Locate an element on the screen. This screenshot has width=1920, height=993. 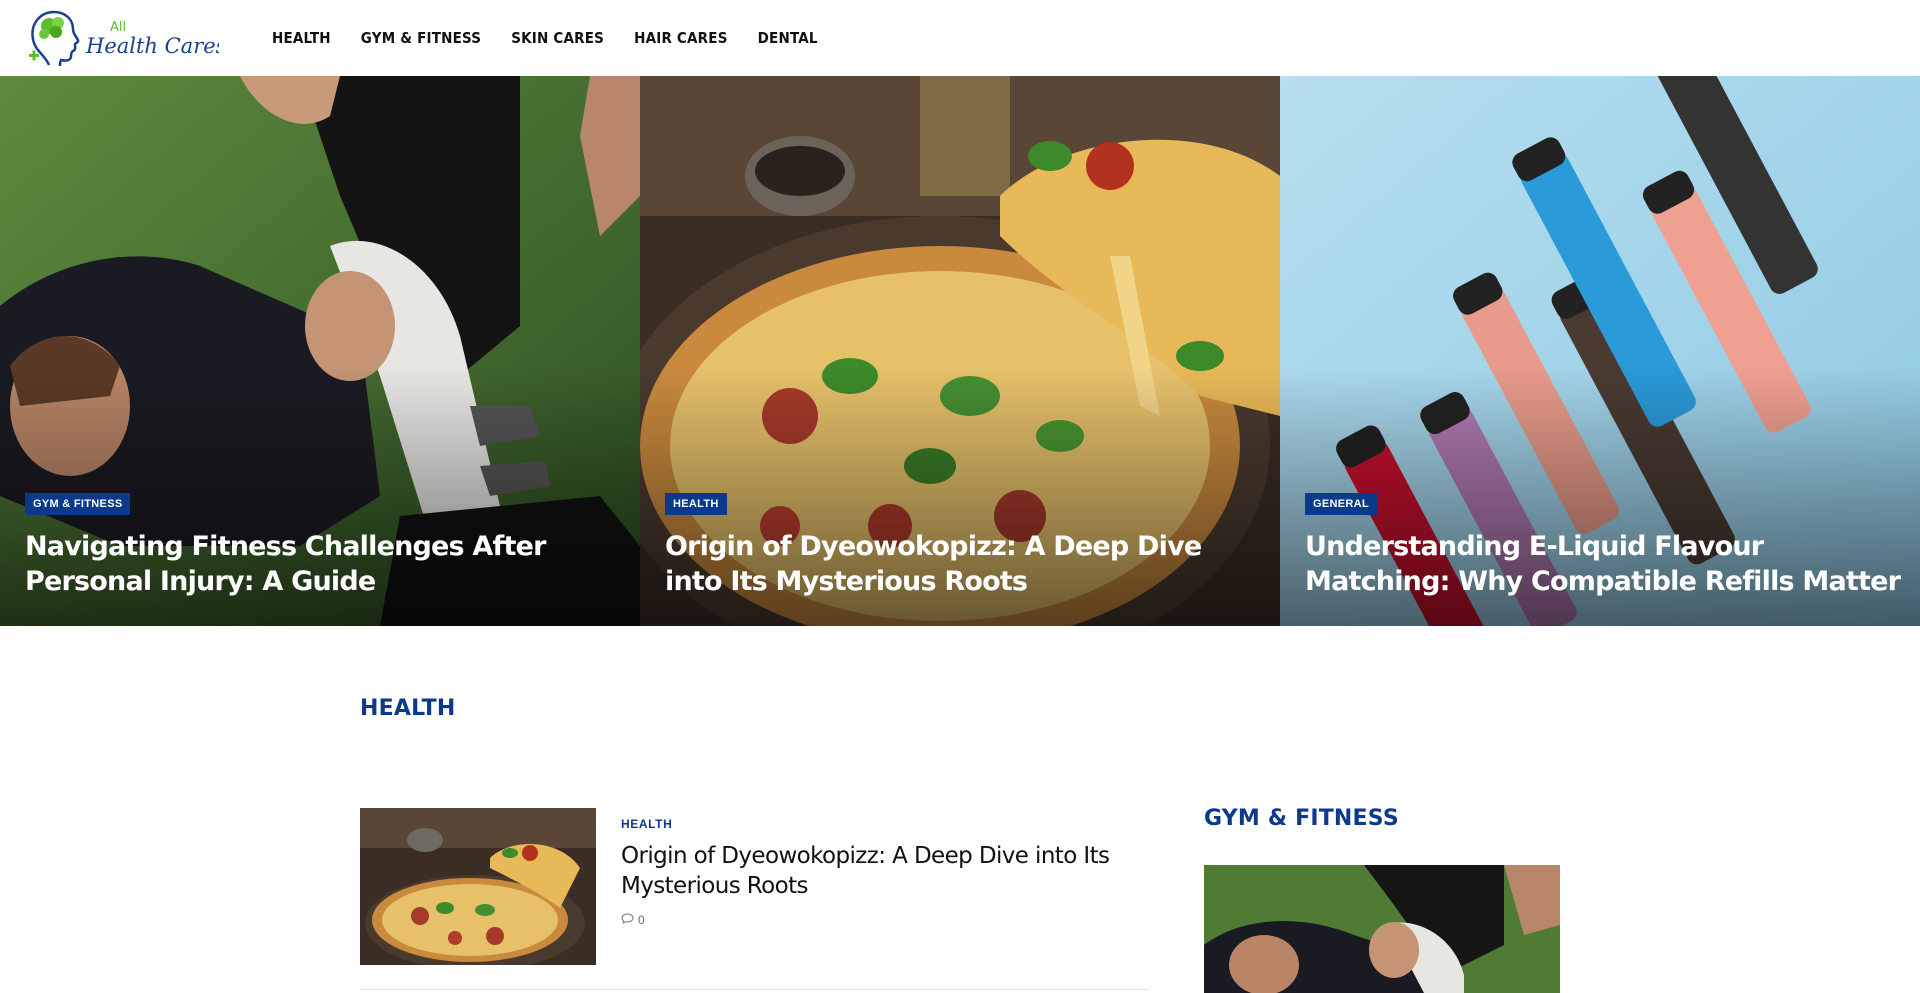
gym-post-image-injury is located at coordinates (1382, 929).